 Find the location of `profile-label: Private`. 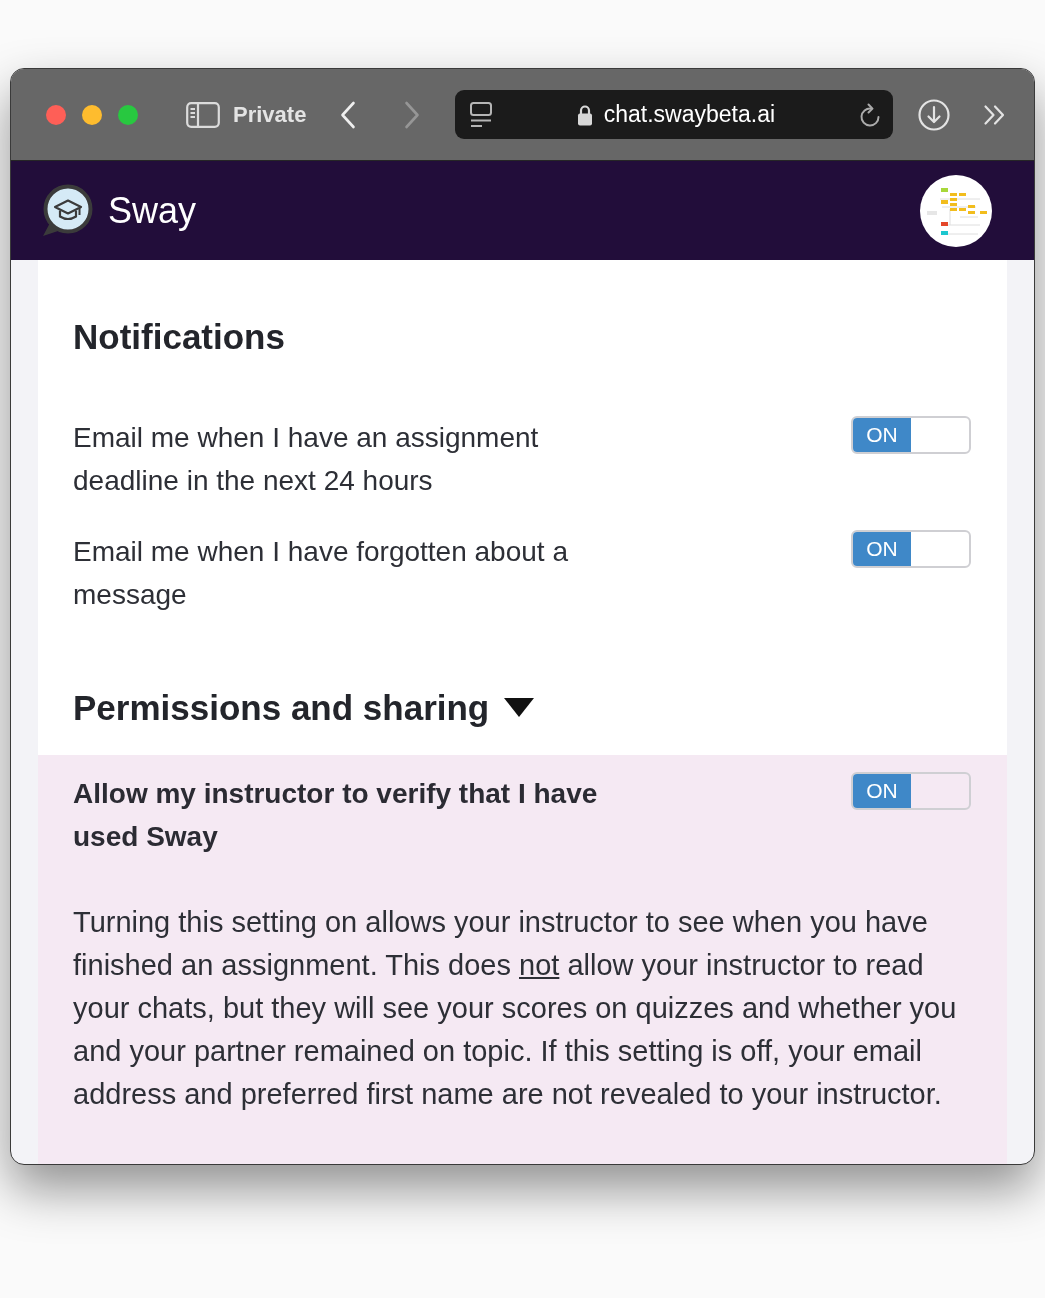

profile-label: Private is located at coordinates (270, 114).